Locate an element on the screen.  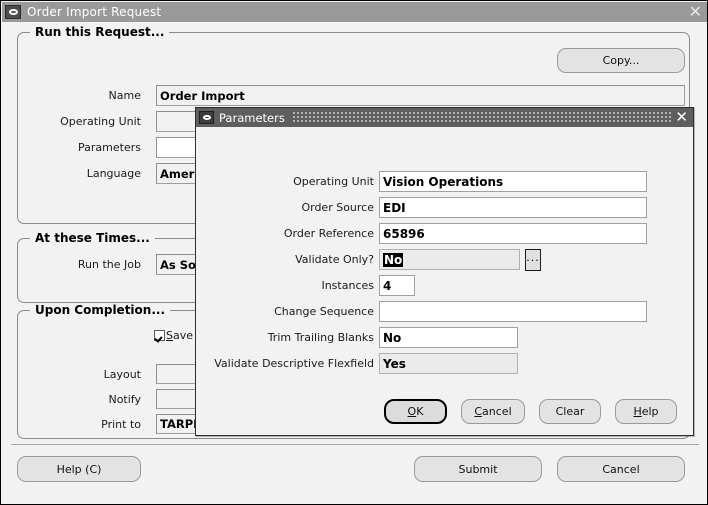
field-param-trim-trailing-blanks: No is located at coordinates (448, 337).